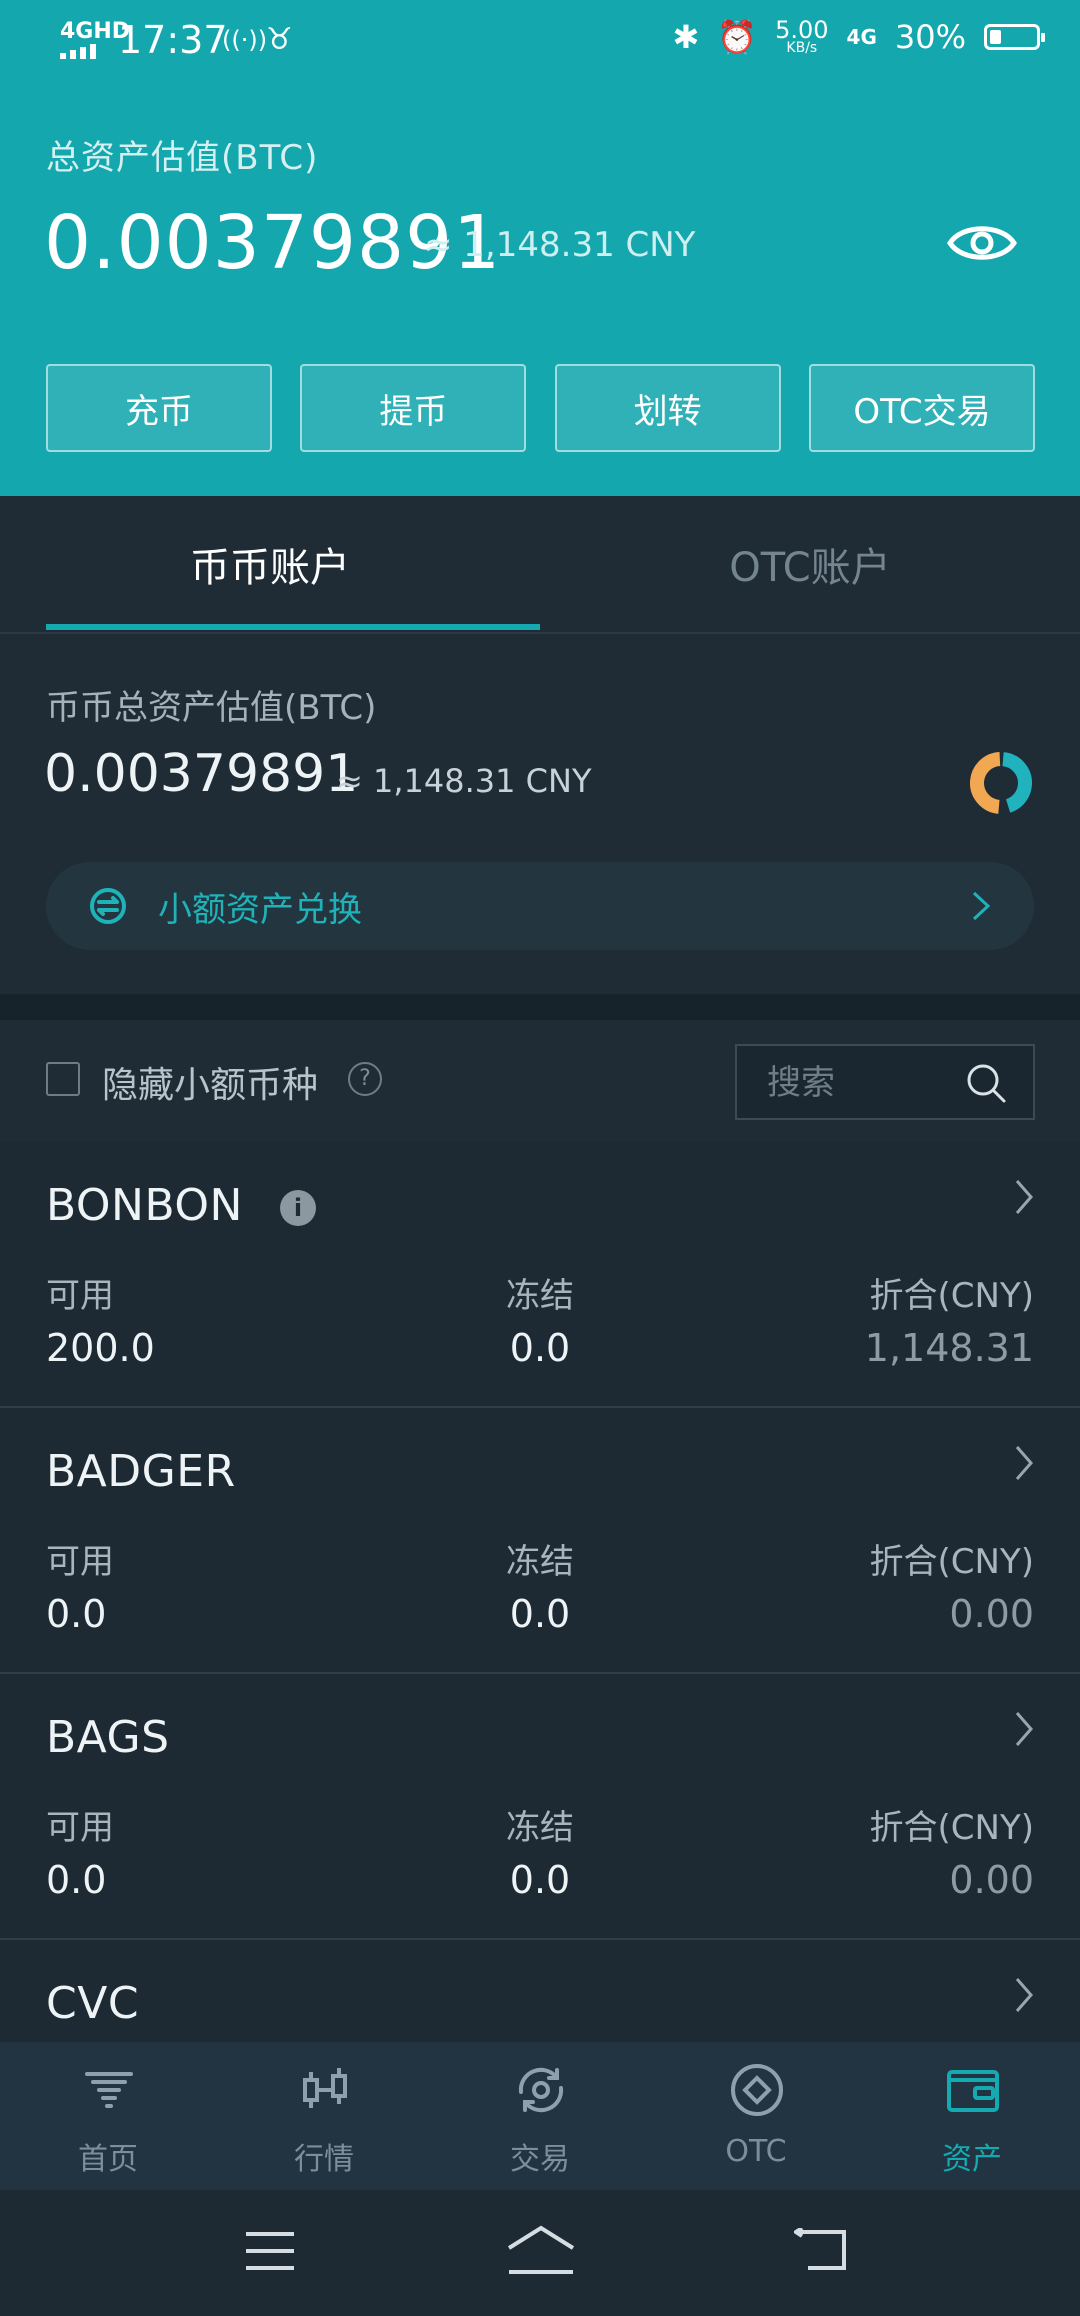 This screenshot has width=1080, height=2316. Describe the element at coordinates (861, 37) in the screenshot. I see `network-type-2: 4G` at that location.